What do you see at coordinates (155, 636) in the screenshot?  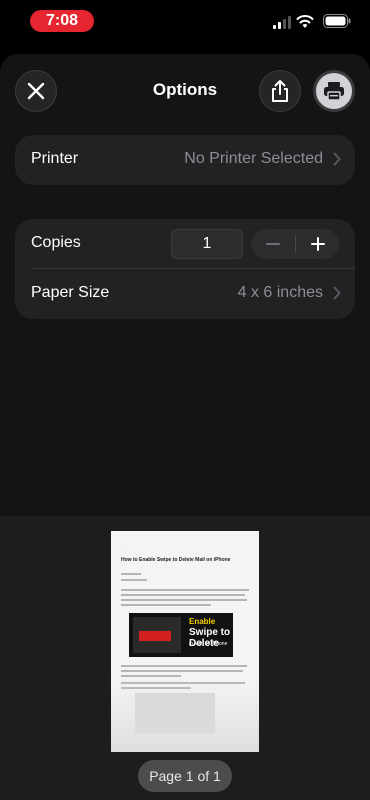 I see `doc-image-delete` at bounding box center [155, 636].